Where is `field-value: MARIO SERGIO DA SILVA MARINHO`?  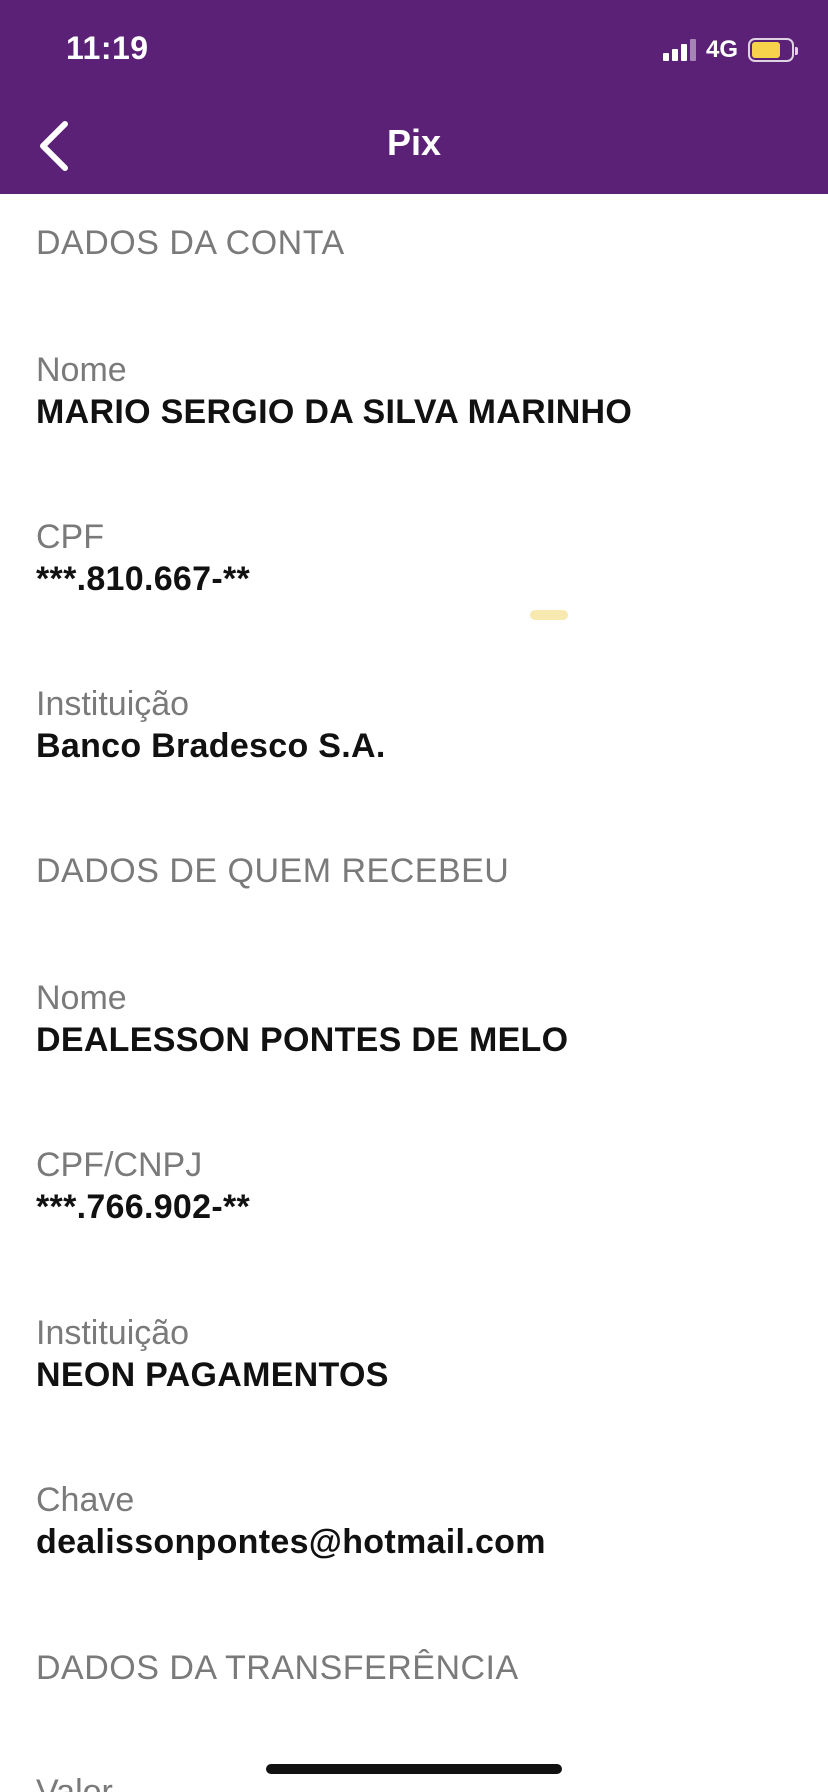
field-value: MARIO SERGIO DA SILVA MARINHO is located at coordinates (334, 412).